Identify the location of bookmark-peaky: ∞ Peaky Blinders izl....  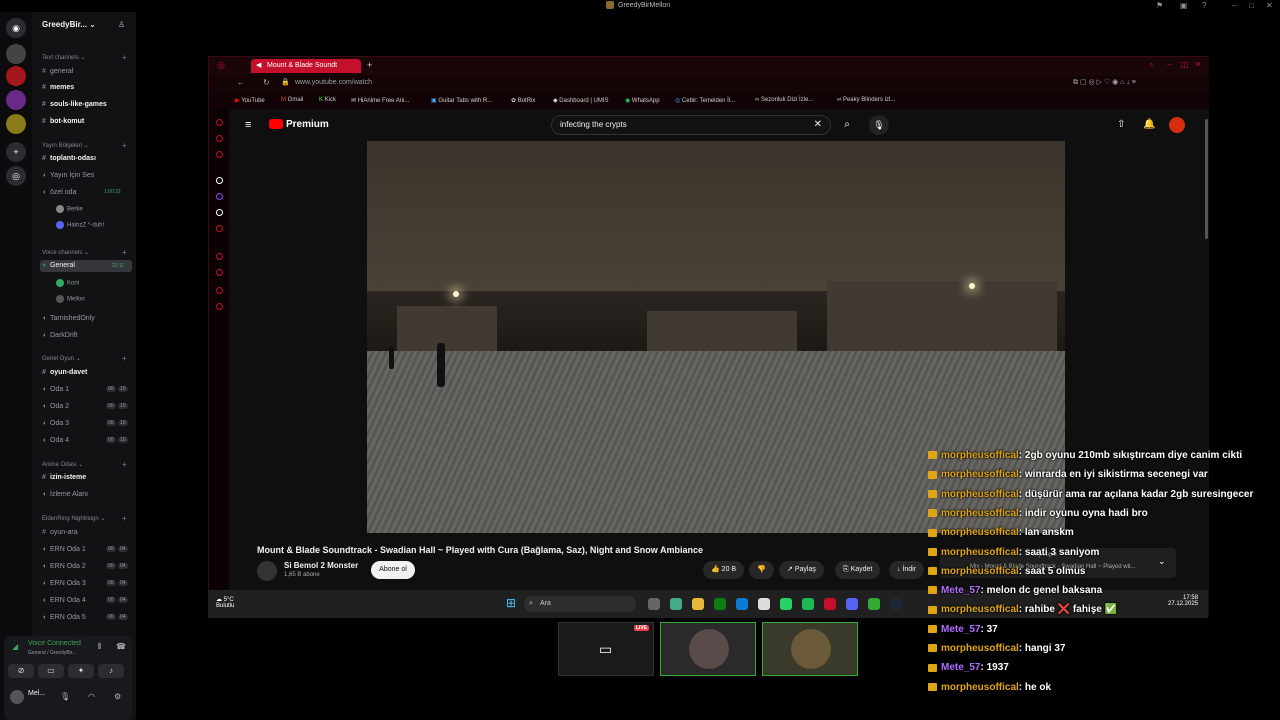
(866, 100).